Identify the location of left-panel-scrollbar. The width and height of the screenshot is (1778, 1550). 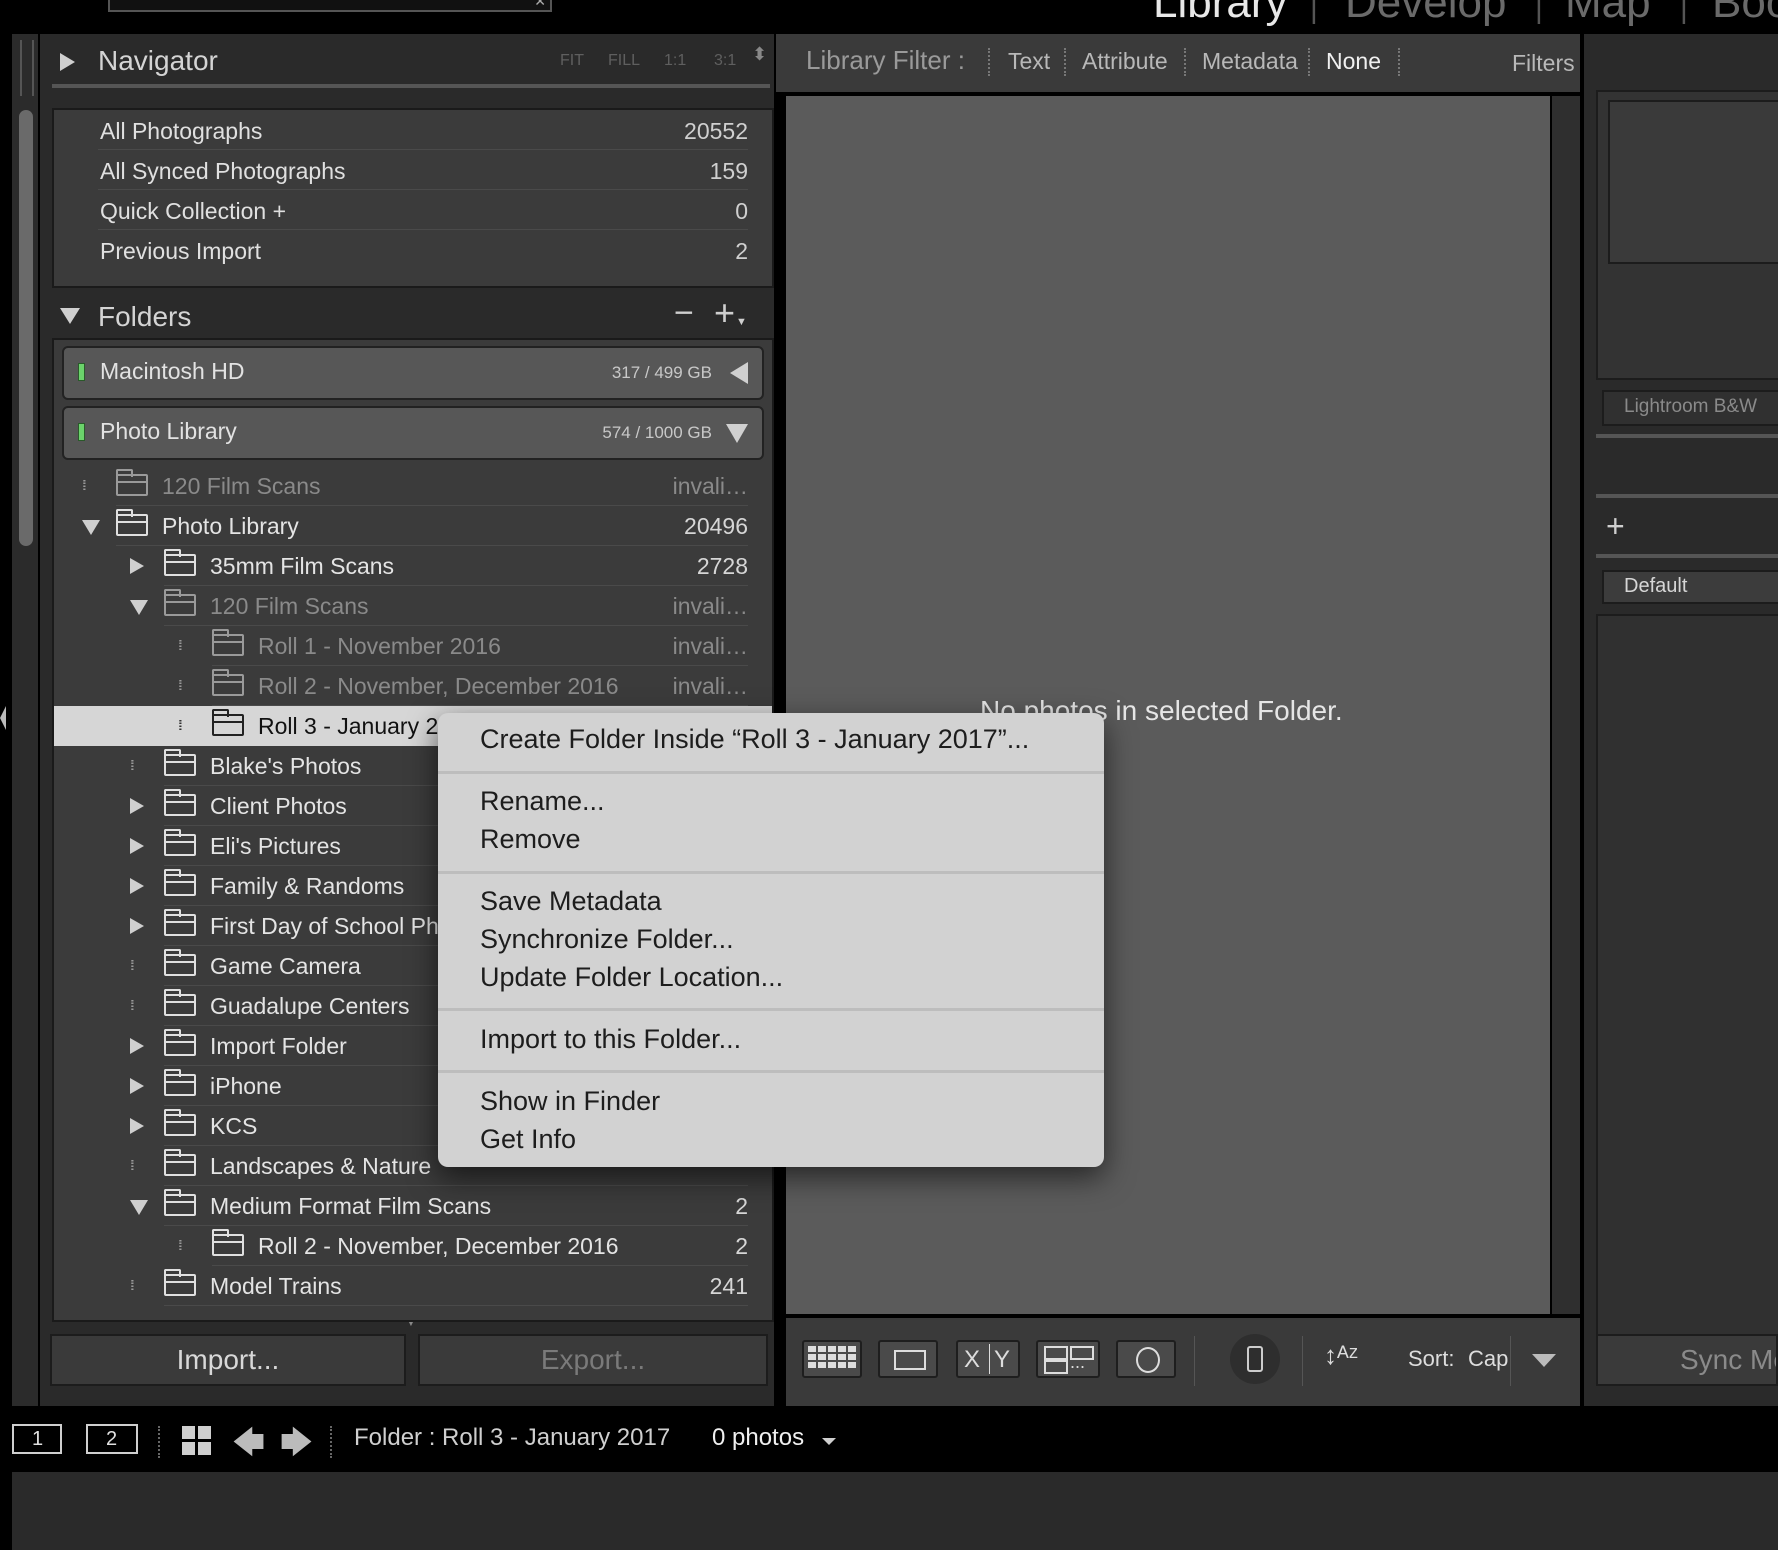
(26, 328).